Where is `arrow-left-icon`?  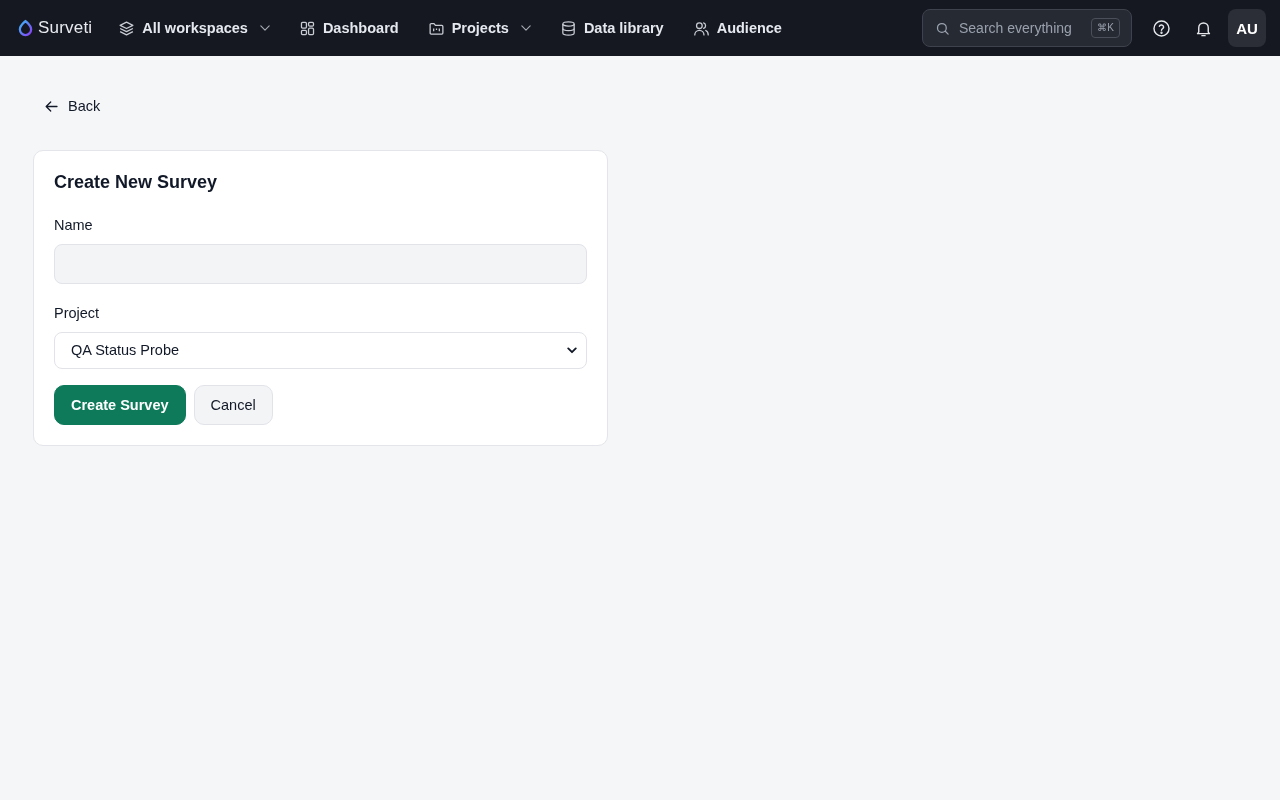 arrow-left-icon is located at coordinates (51, 106).